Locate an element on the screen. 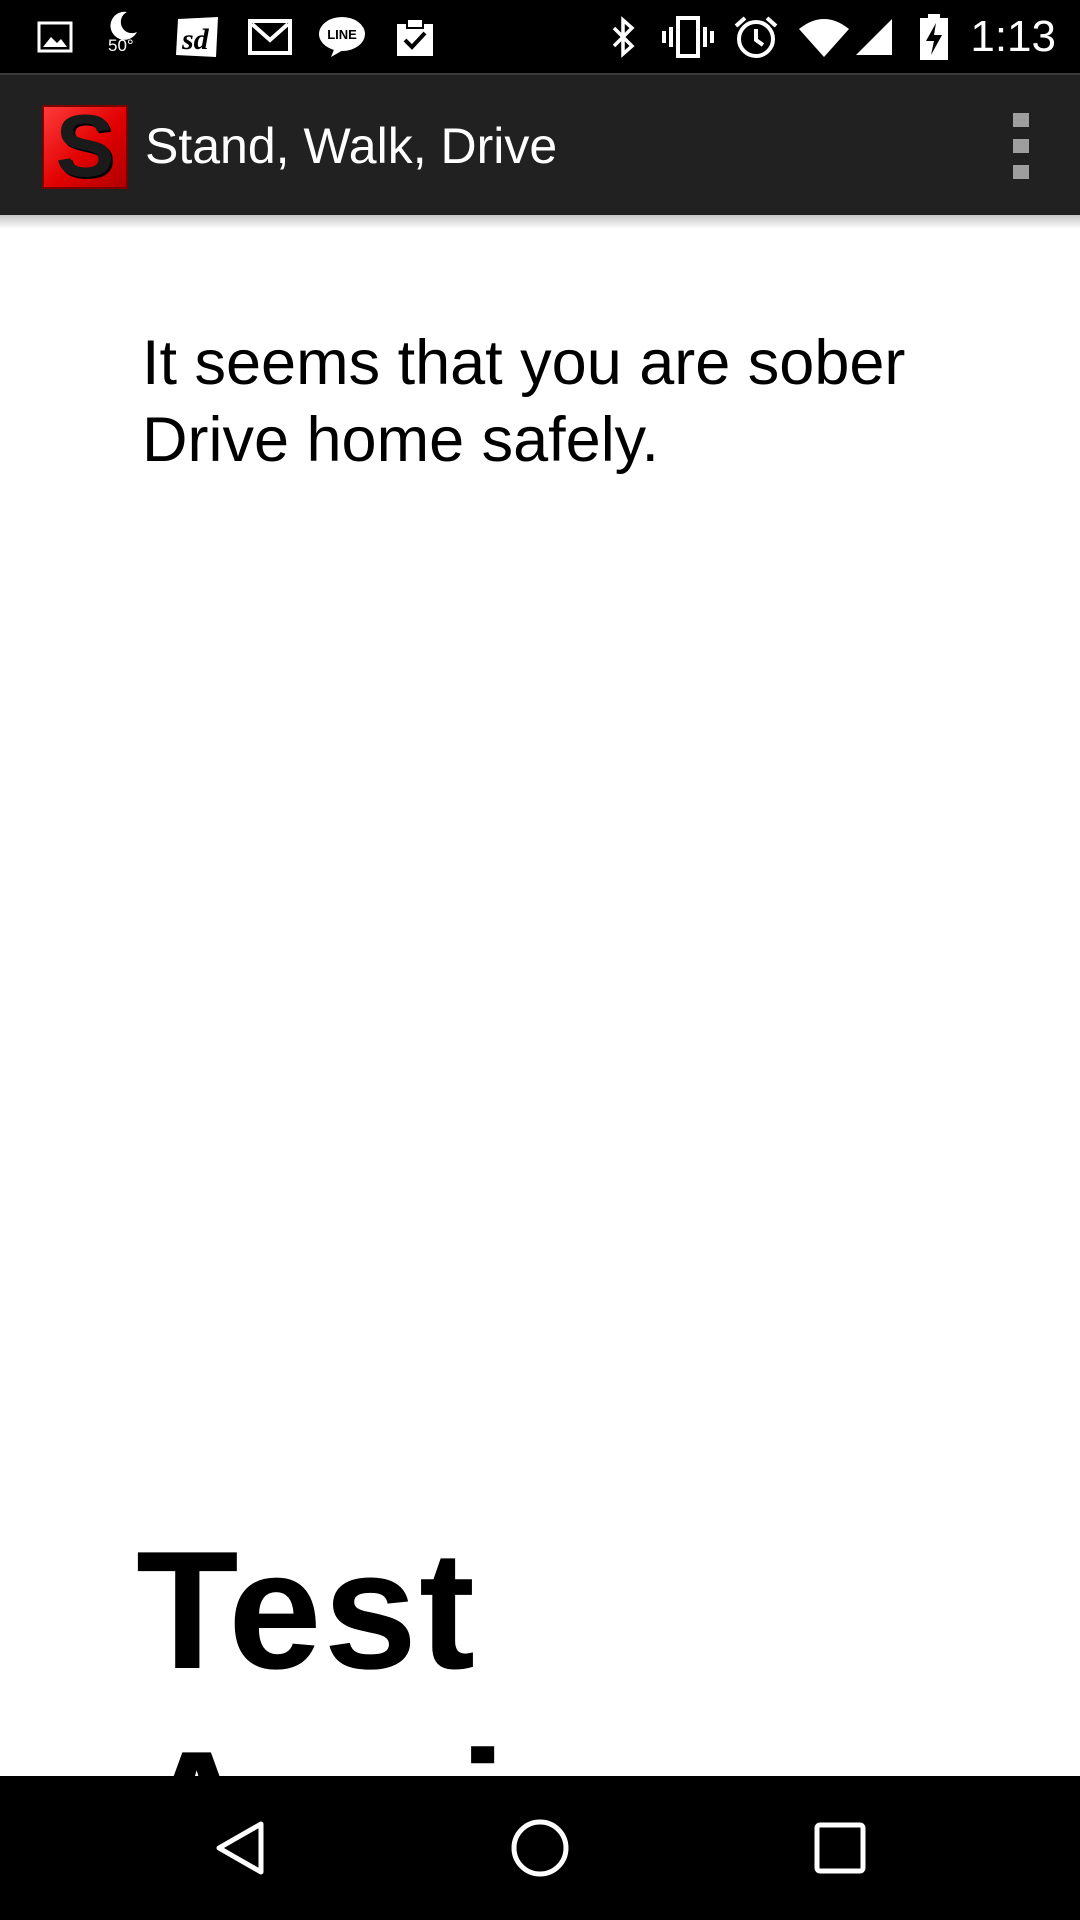 The width and height of the screenshot is (1080, 1920). bluetooth-icon is located at coordinates (624, 36).